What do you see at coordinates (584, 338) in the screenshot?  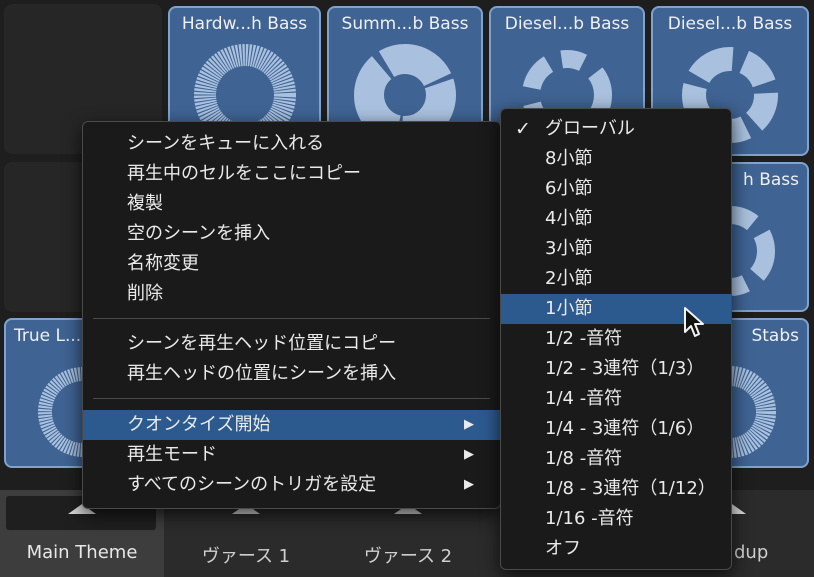 I see `submenu-item-label: 1/2 -音符` at bounding box center [584, 338].